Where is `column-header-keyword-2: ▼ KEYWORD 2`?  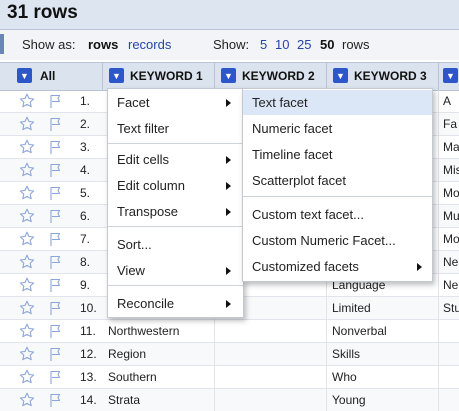
column-header-keyword-2: ▼ KEYWORD 2 is located at coordinates (271, 76).